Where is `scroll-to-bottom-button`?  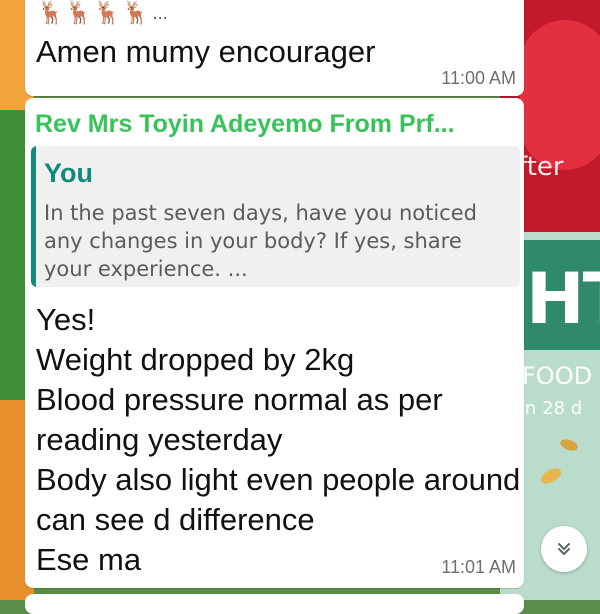
scroll-to-bottom-button is located at coordinates (564, 549).